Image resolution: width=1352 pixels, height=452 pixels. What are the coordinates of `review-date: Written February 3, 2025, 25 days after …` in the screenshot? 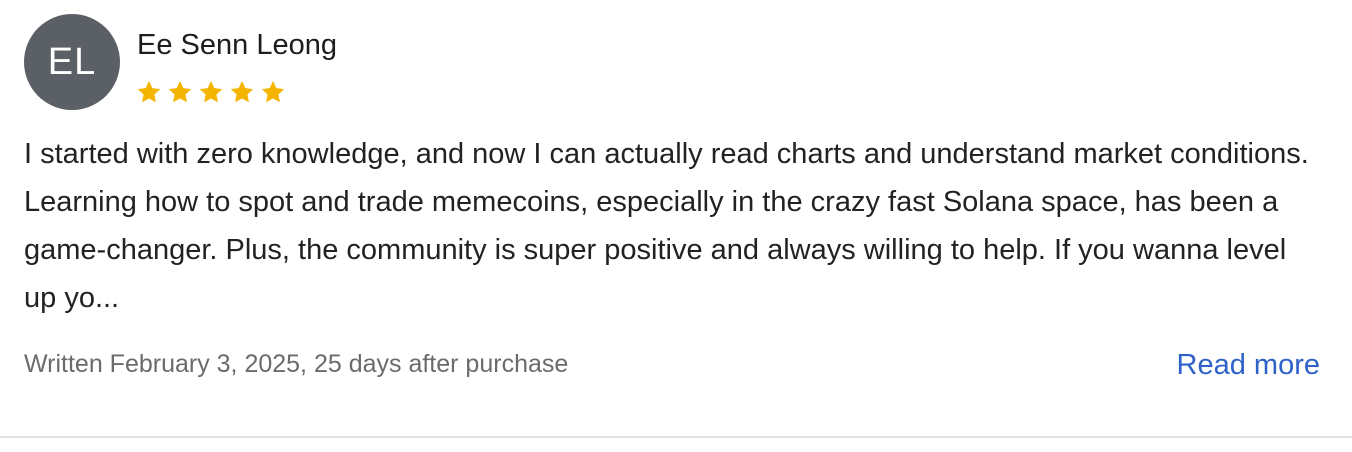 It's located at (296, 364).